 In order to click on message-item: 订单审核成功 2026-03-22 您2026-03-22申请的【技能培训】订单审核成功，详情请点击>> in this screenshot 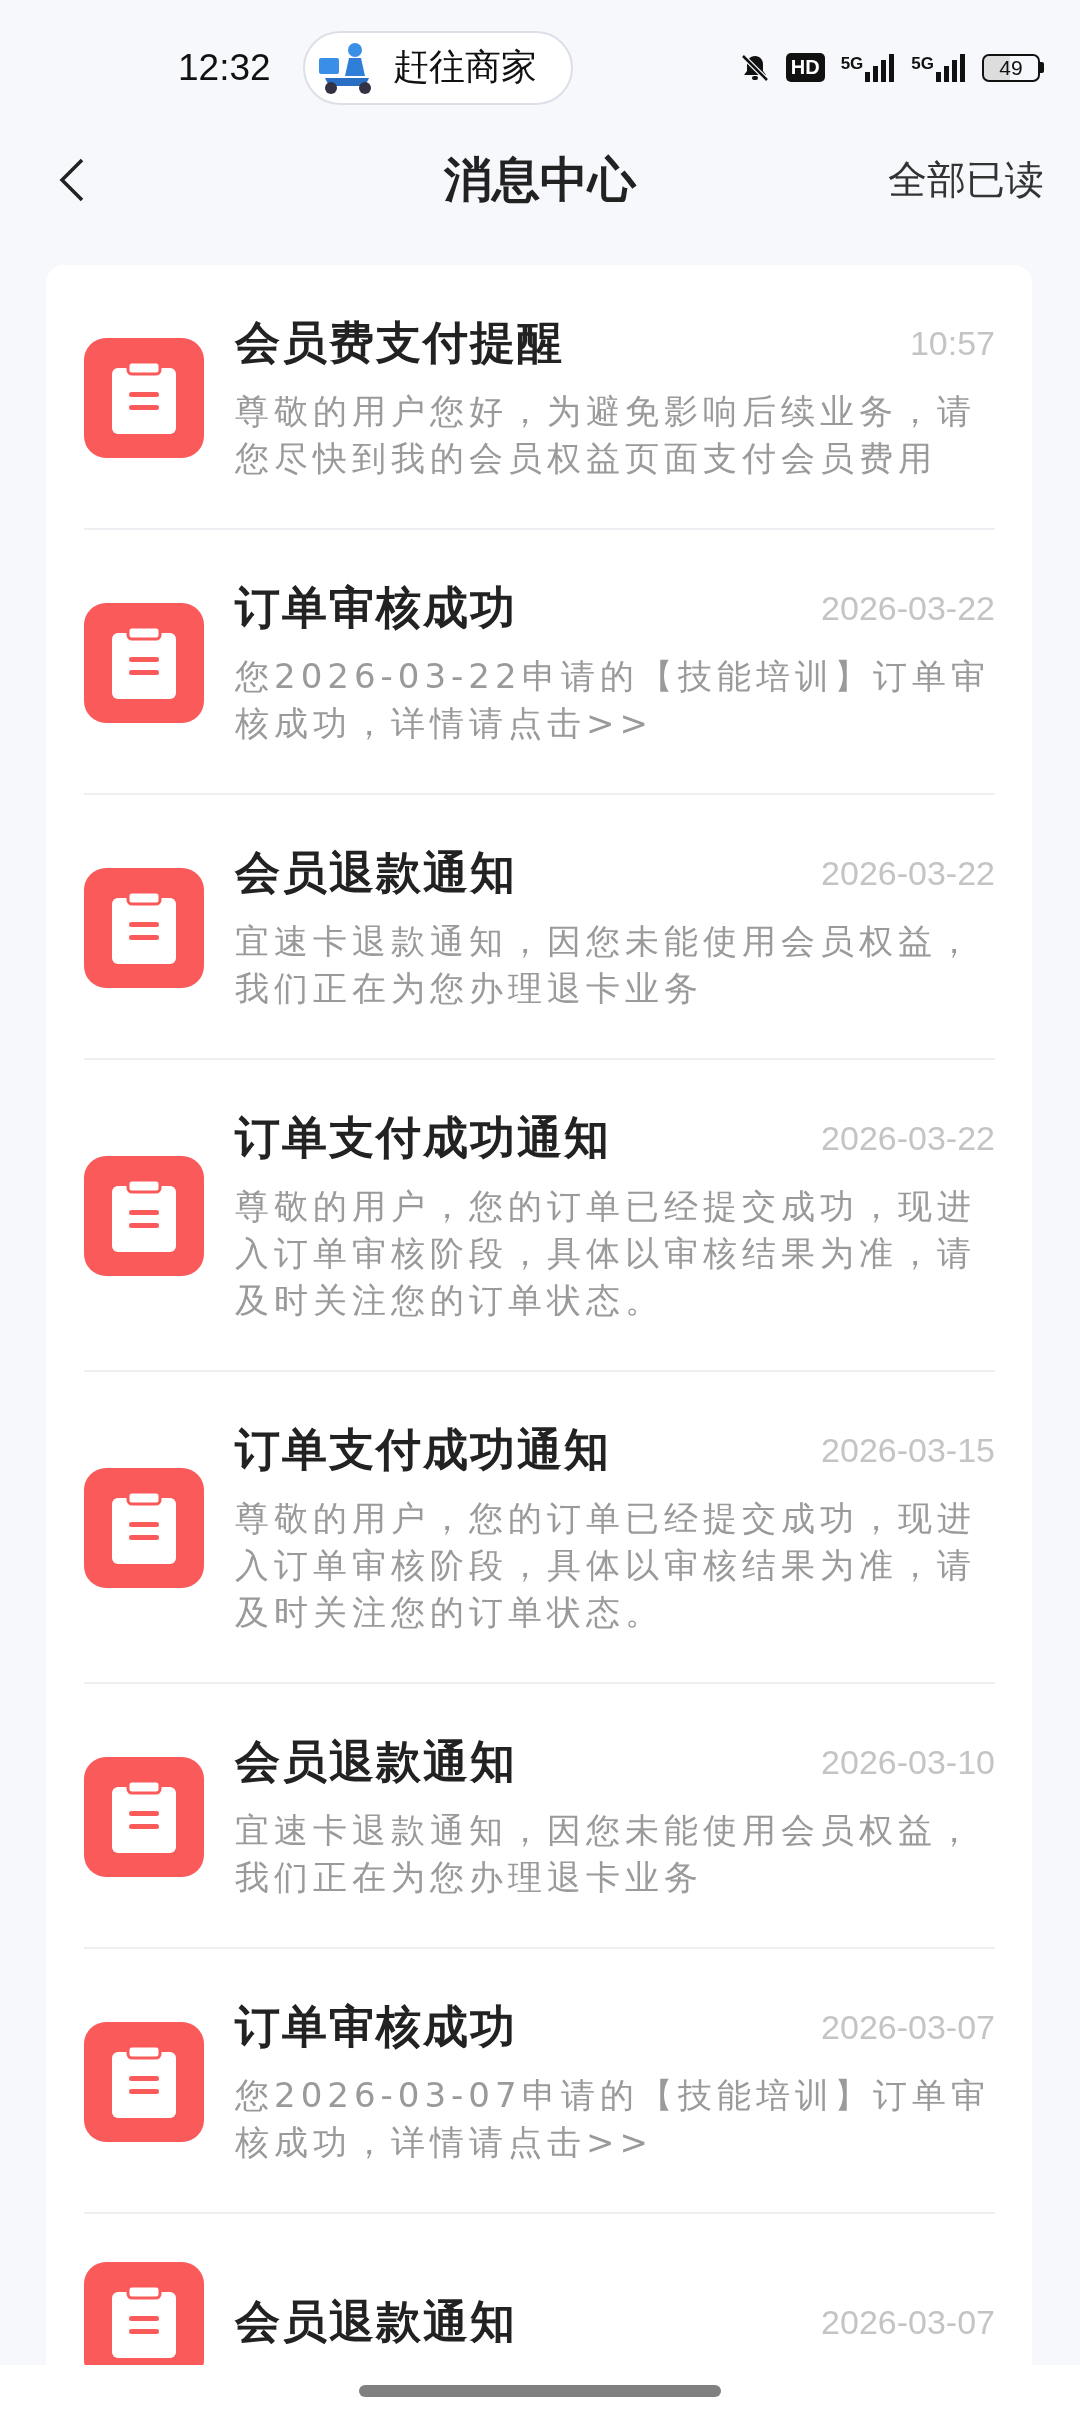, I will do `click(539, 662)`.